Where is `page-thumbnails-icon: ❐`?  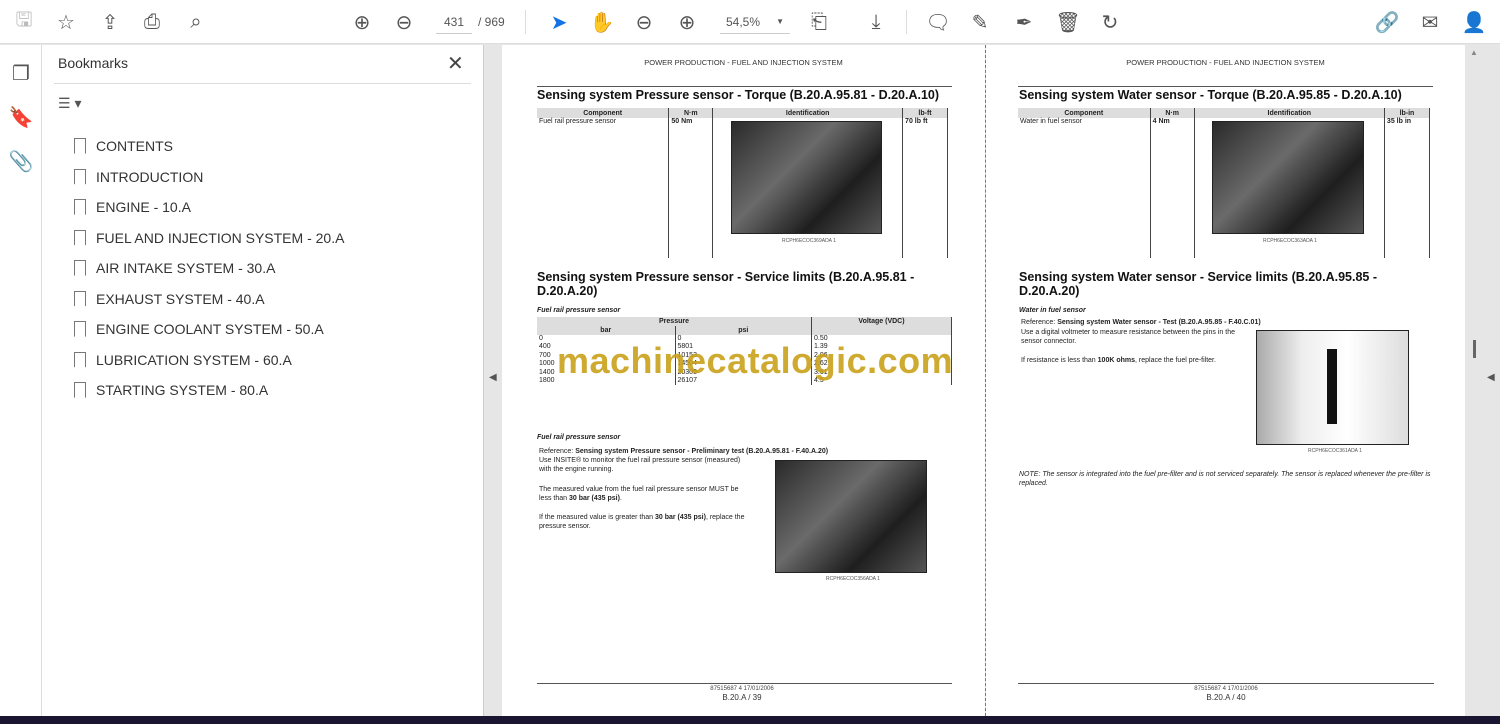 page-thumbnails-icon: ❐ is located at coordinates (21, 73).